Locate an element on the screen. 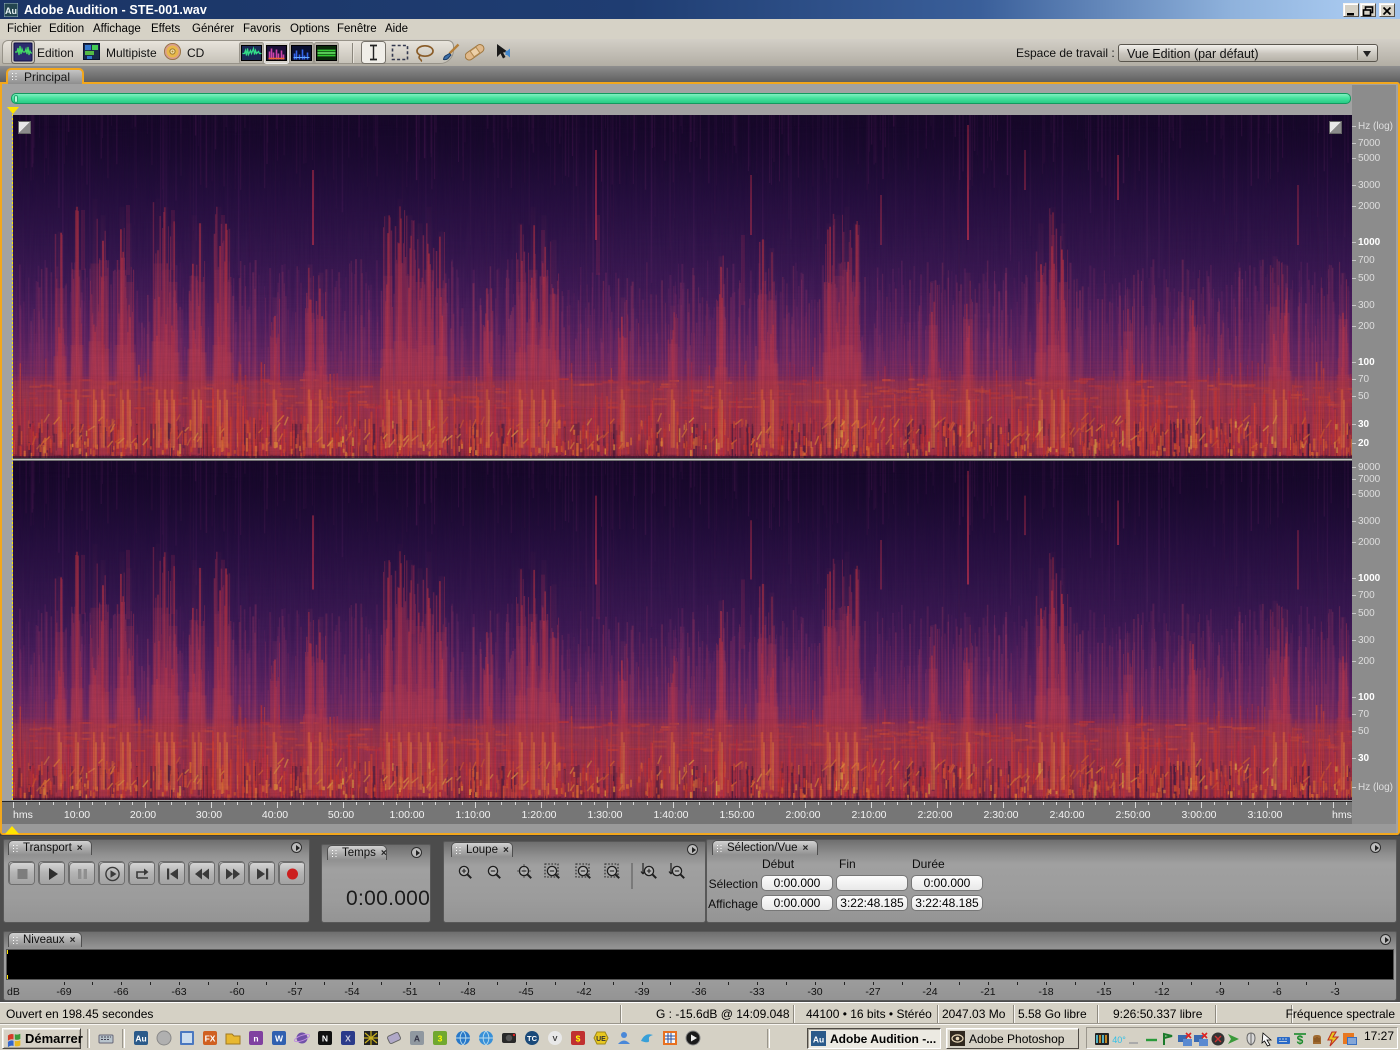 This screenshot has width=1400, height=1050. svg-text: A is located at coordinates (417, 1039).